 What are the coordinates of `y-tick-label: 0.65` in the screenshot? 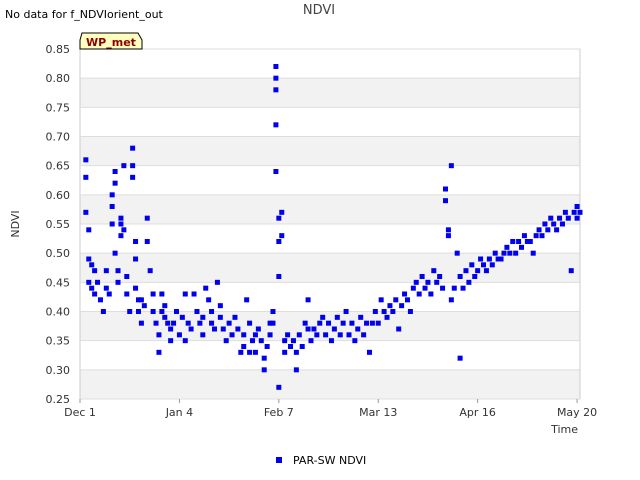 It's located at (58, 166).